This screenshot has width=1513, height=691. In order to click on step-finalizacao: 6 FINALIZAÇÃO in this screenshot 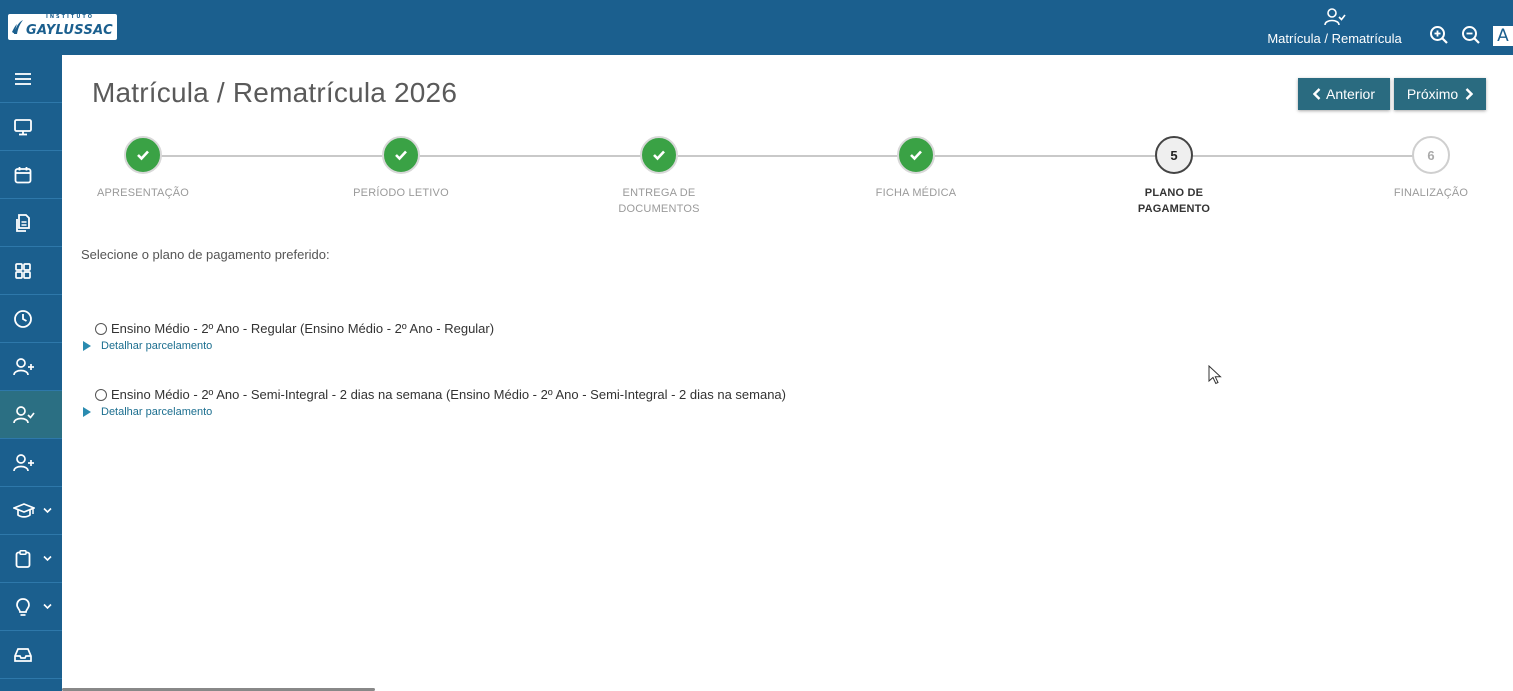, I will do `click(1431, 168)`.